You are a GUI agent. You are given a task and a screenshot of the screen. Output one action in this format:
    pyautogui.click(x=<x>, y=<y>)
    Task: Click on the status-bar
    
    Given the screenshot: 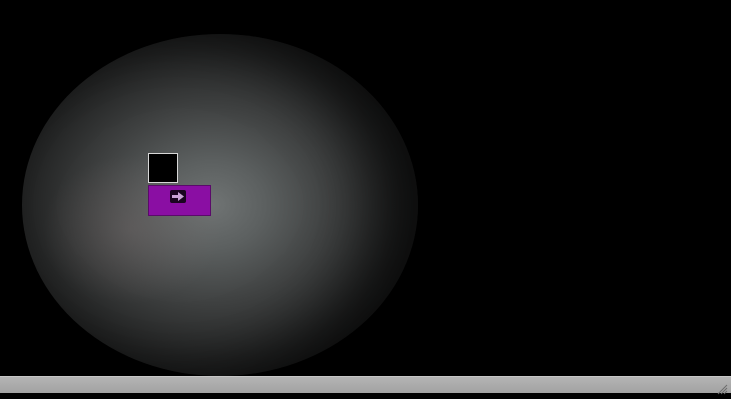 What is the action you would take?
    pyautogui.click(x=365, y=385)
    